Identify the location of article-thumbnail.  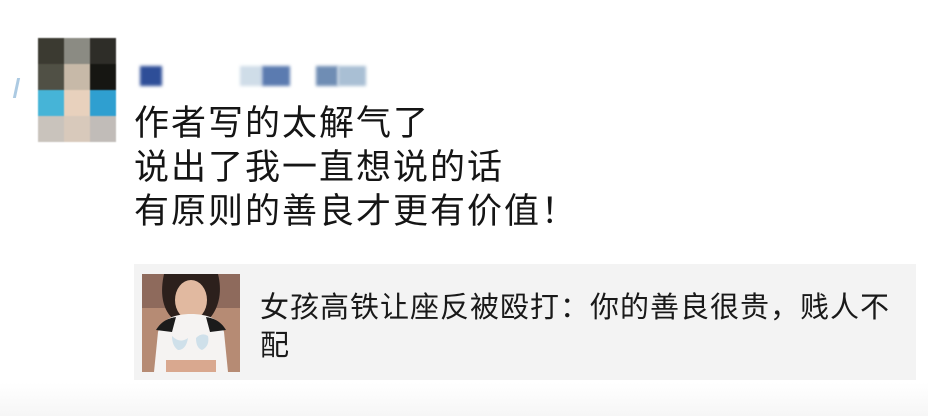
(191, 323).